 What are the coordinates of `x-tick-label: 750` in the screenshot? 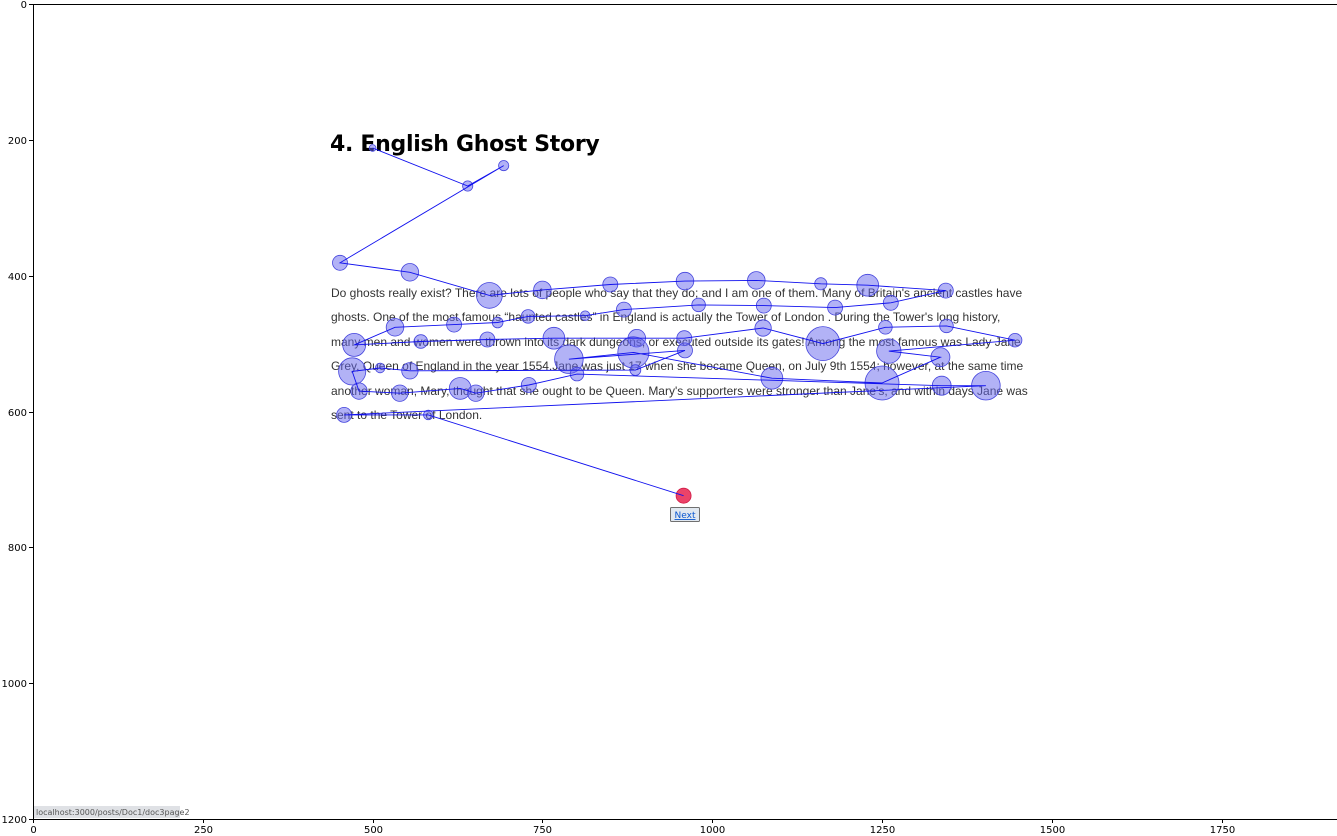 It's located at (542, 830).